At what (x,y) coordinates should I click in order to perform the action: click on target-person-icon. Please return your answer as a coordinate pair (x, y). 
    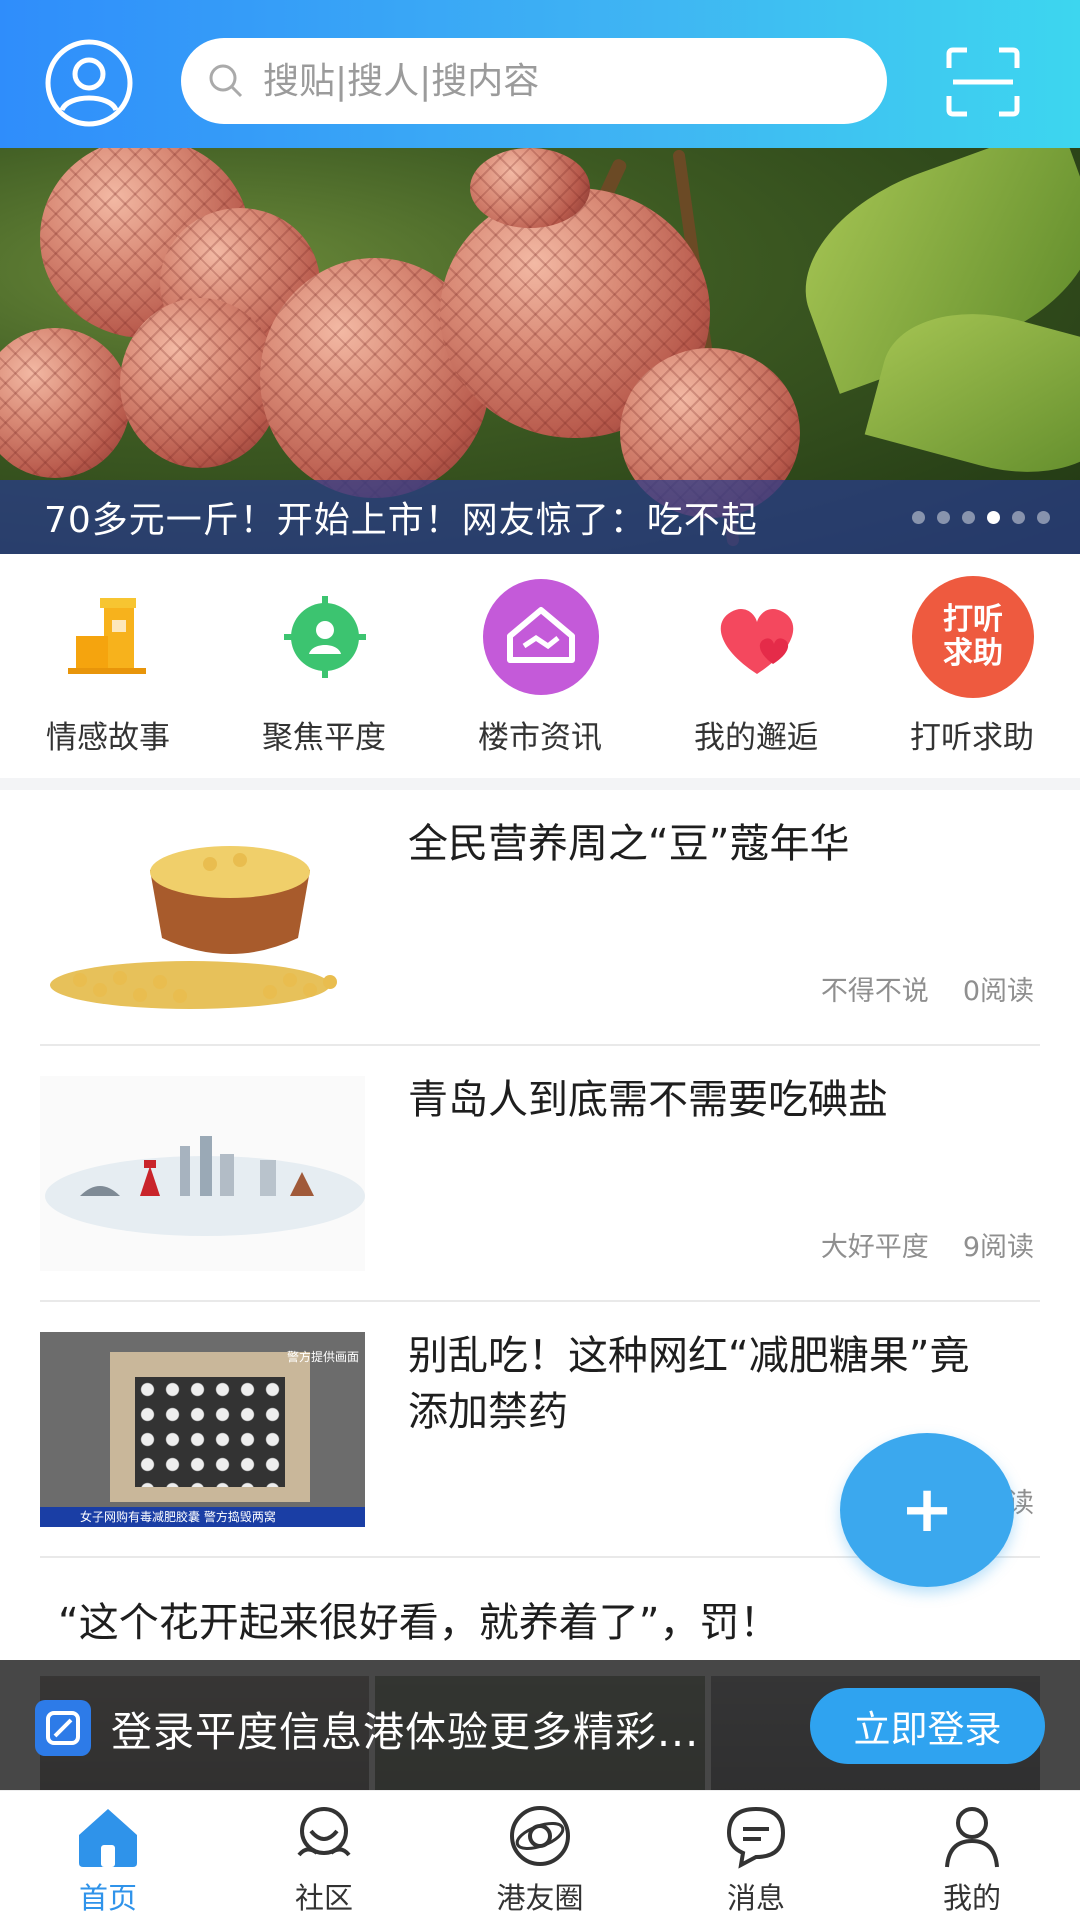
    Looking at the image, I should click on (325, 637).